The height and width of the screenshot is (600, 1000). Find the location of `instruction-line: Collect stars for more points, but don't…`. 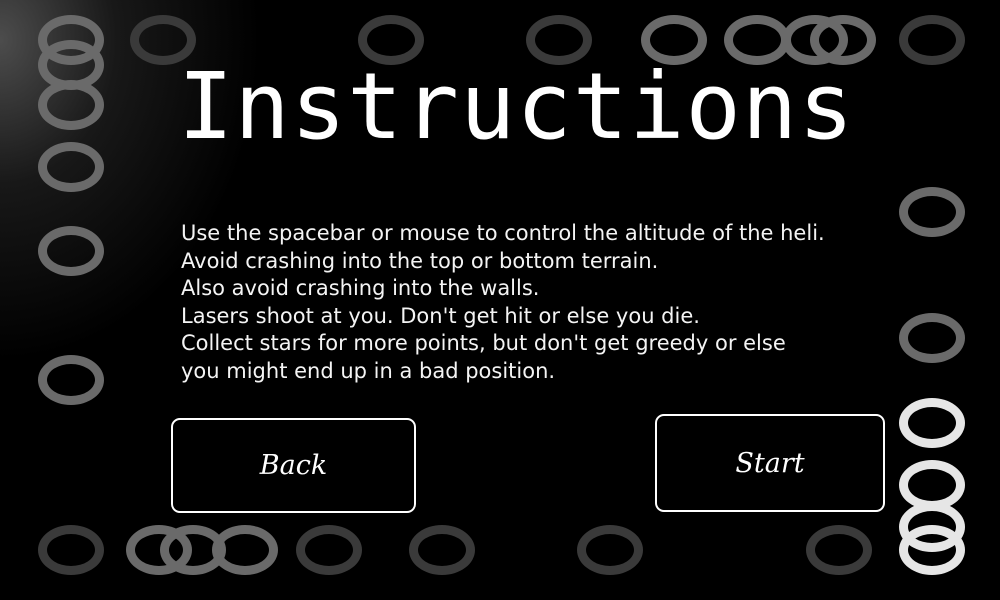

instruction-line: Collect stars for more points, but don't… is located at coordinates (483, 343).